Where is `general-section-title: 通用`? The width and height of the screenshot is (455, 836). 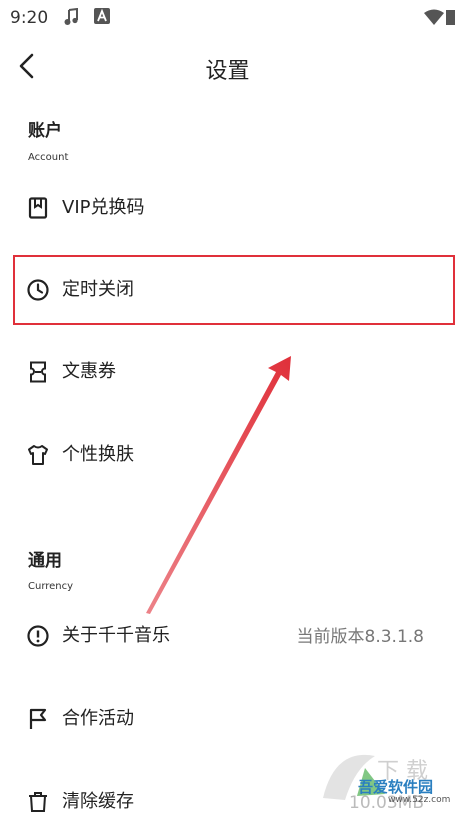
general-section-title: 通用 is located at coordinates (45, 561).